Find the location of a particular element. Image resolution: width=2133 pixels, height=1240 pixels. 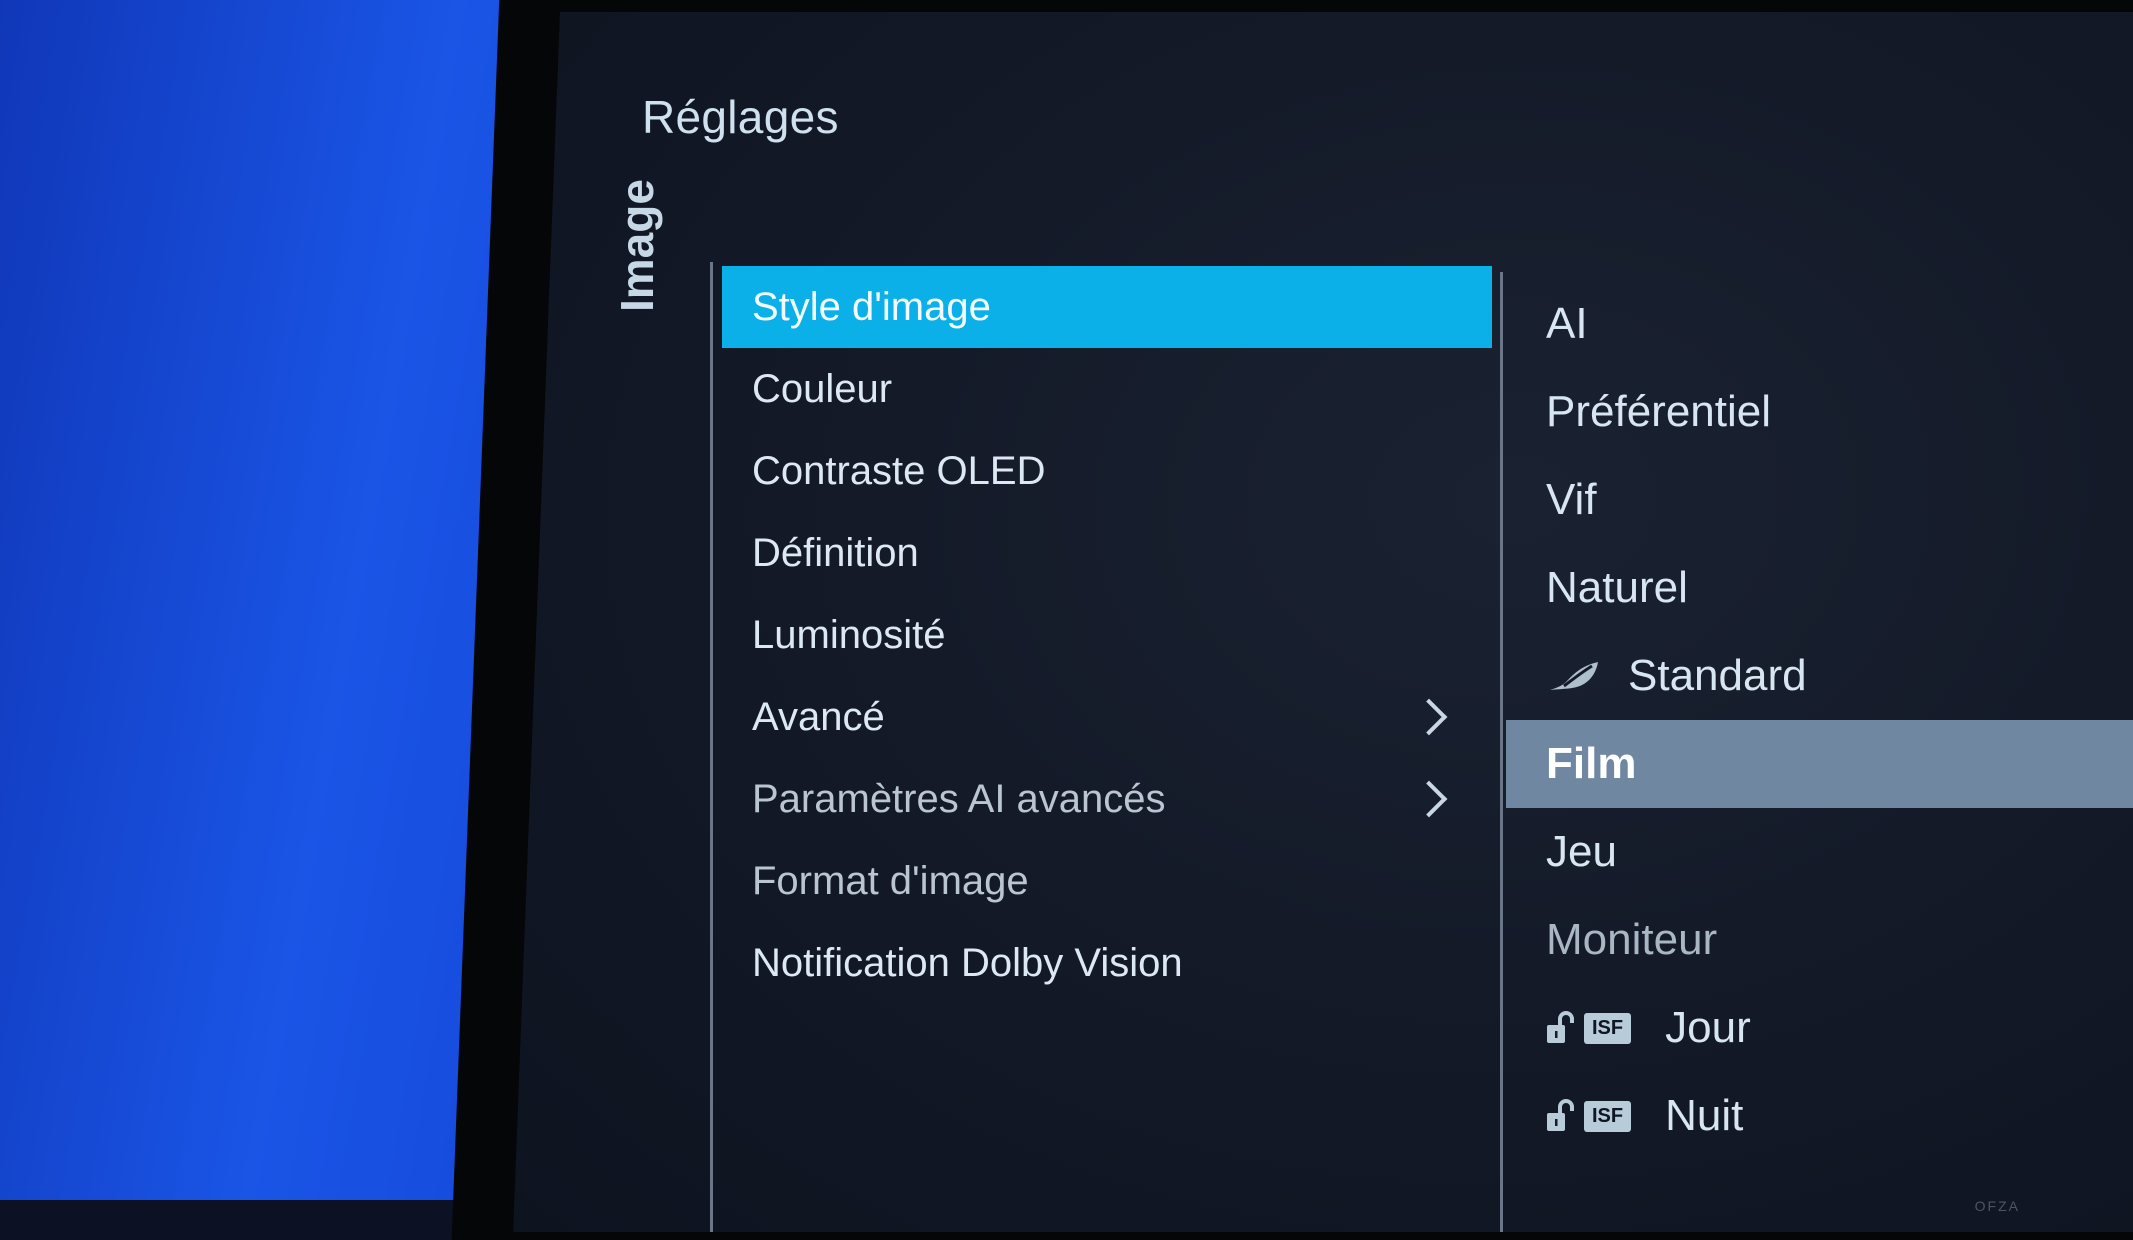

menu-item-label: Luminosité is located at coordinates (849, 634).